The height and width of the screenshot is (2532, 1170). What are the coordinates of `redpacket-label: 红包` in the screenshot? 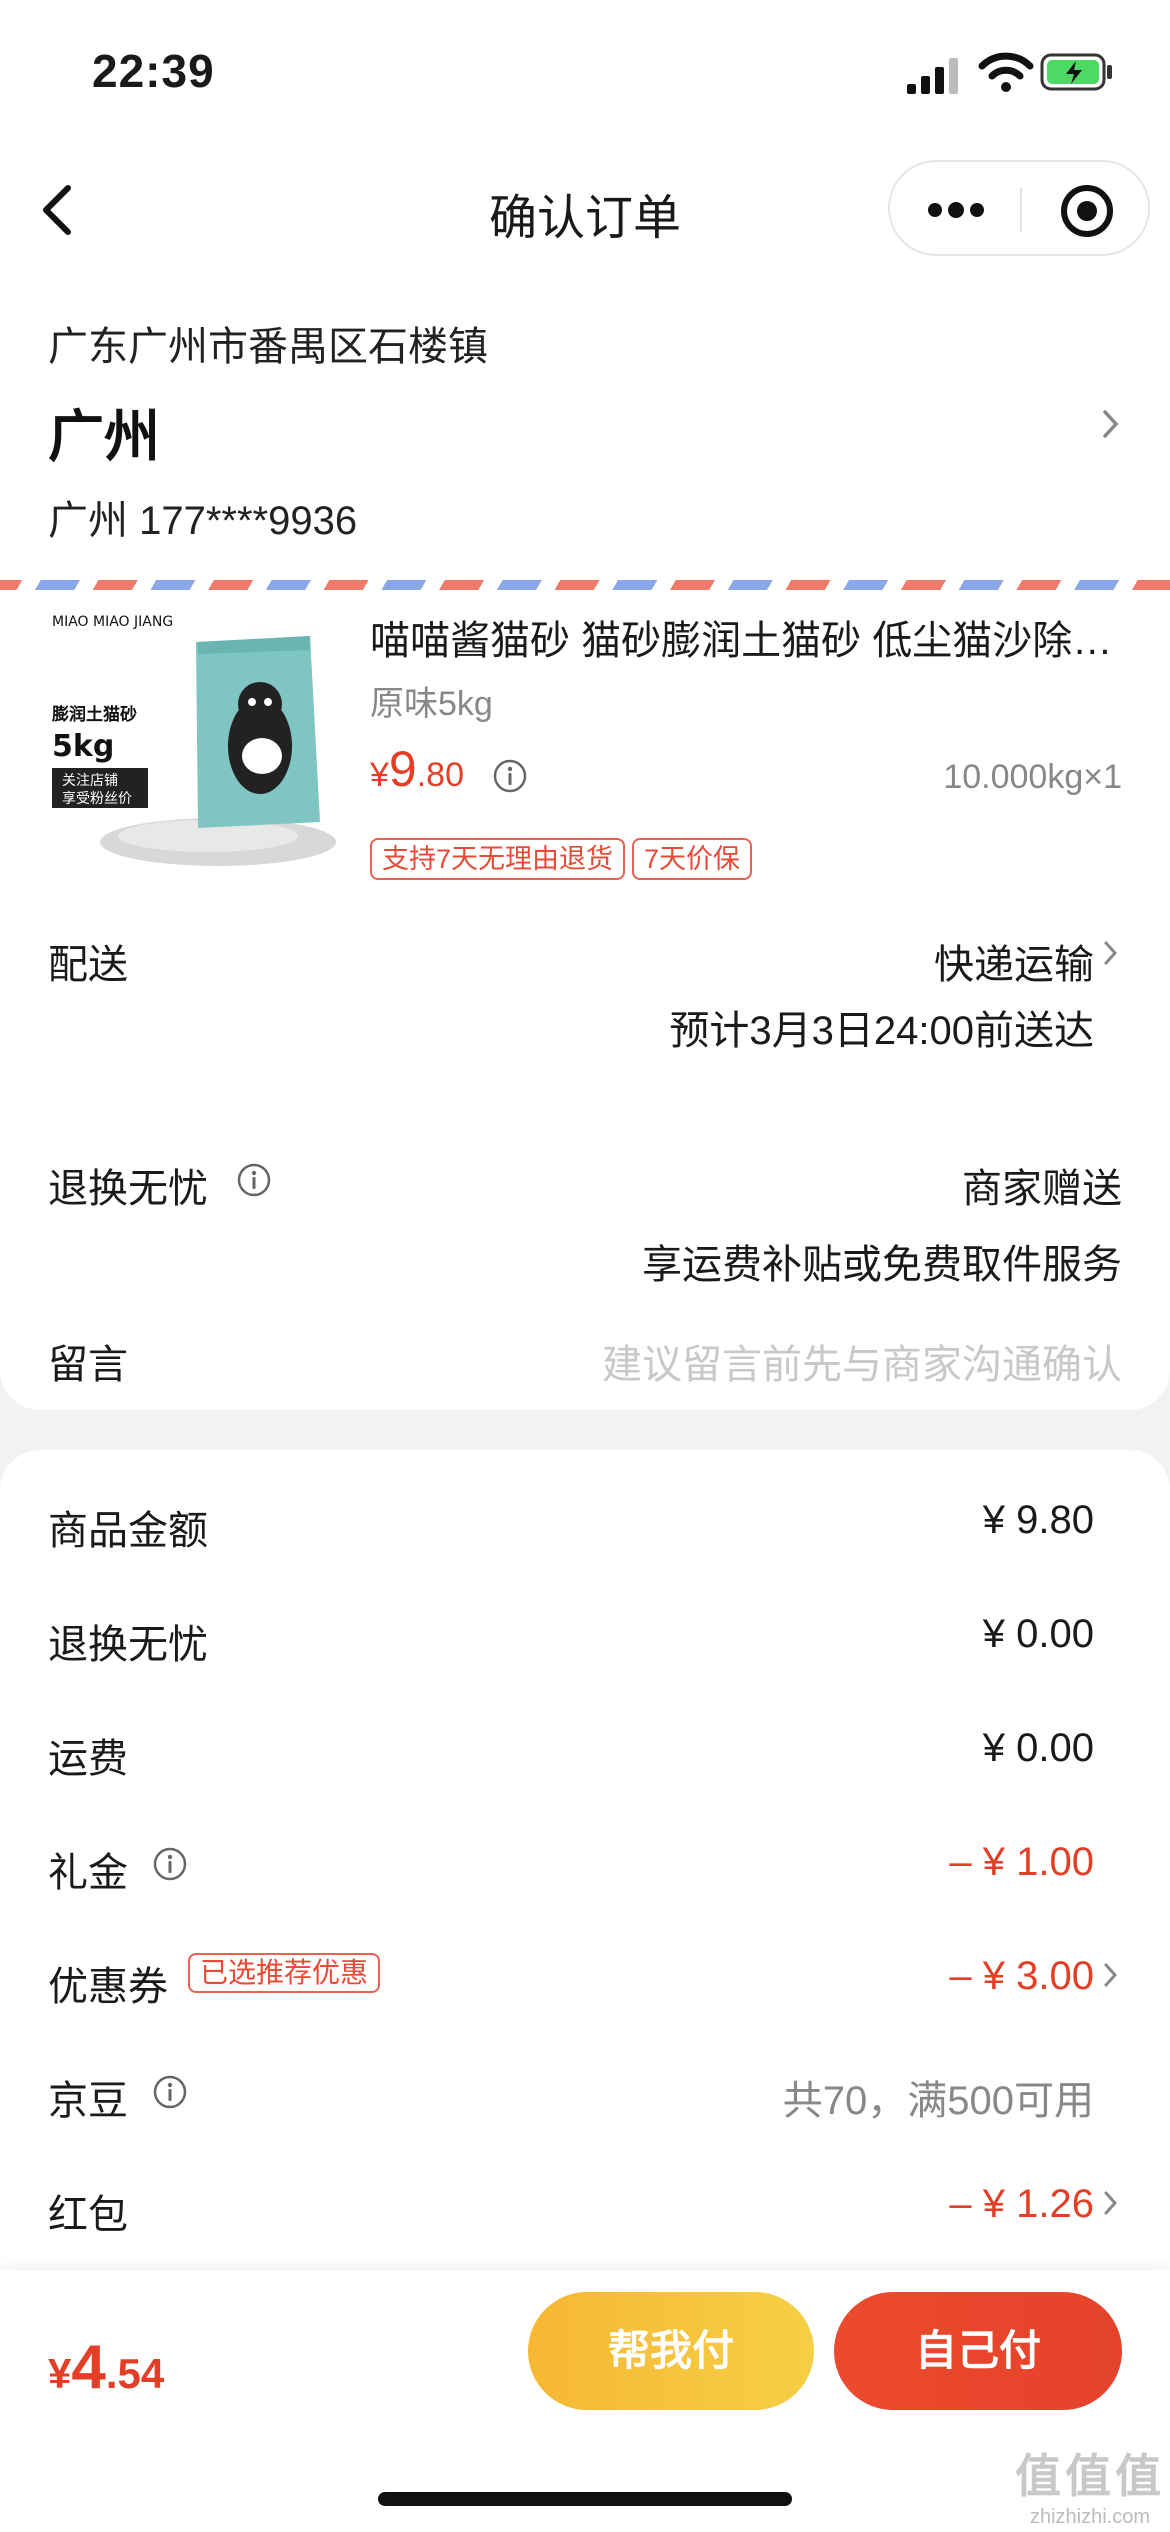 It's located at (88, 2215).